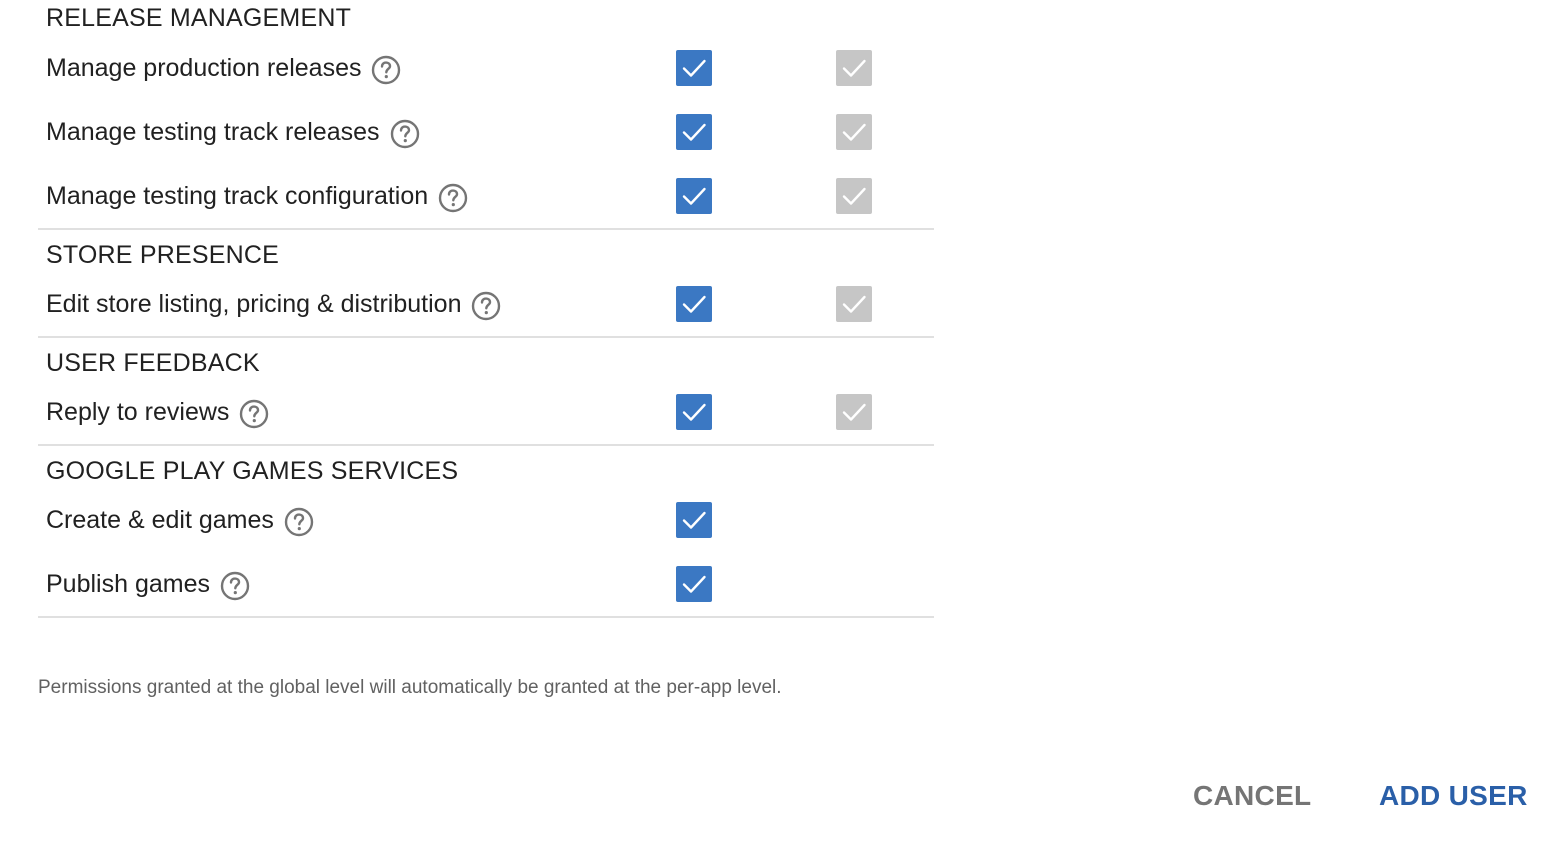  Describe the element at coordinates (486, 196) in the screenshot. I see `permission-row: Manage testing track configuration` at that location.